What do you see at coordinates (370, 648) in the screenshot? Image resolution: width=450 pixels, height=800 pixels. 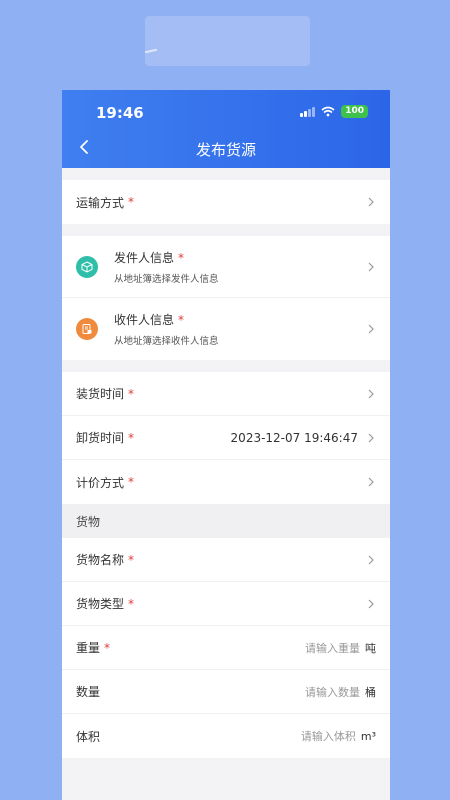 I see `weight-unit: 吨` at bounding box center [370, 648].